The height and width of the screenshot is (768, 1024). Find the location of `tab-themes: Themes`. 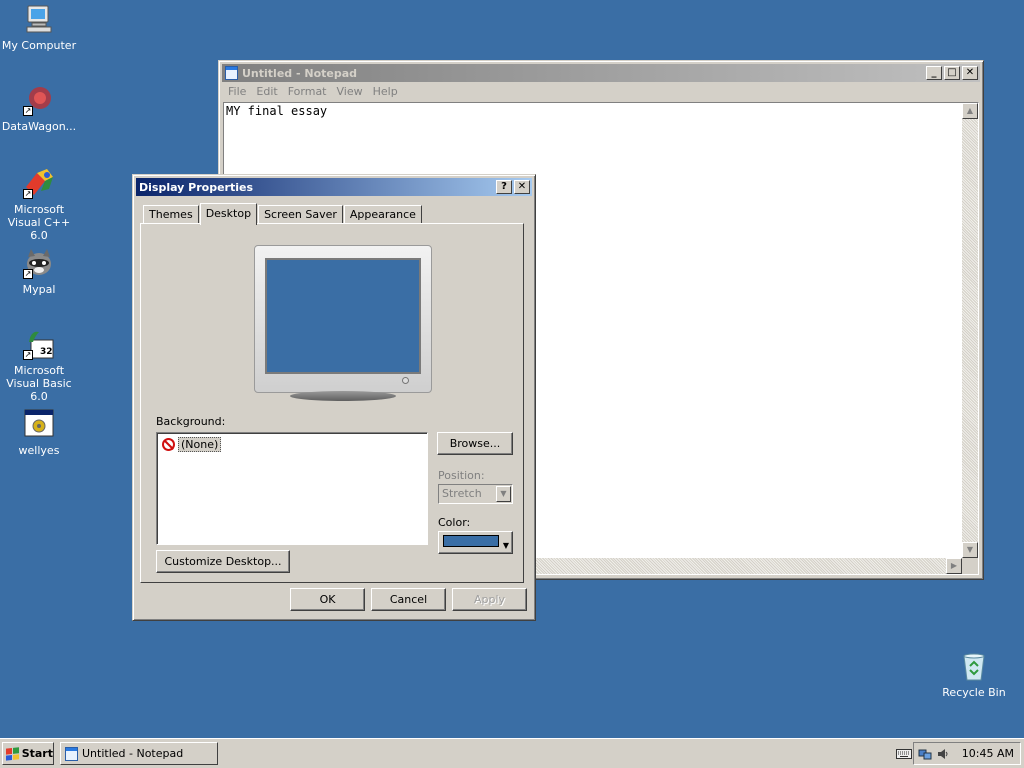

tab-themes: Themes is located at coordinates (171, 214).